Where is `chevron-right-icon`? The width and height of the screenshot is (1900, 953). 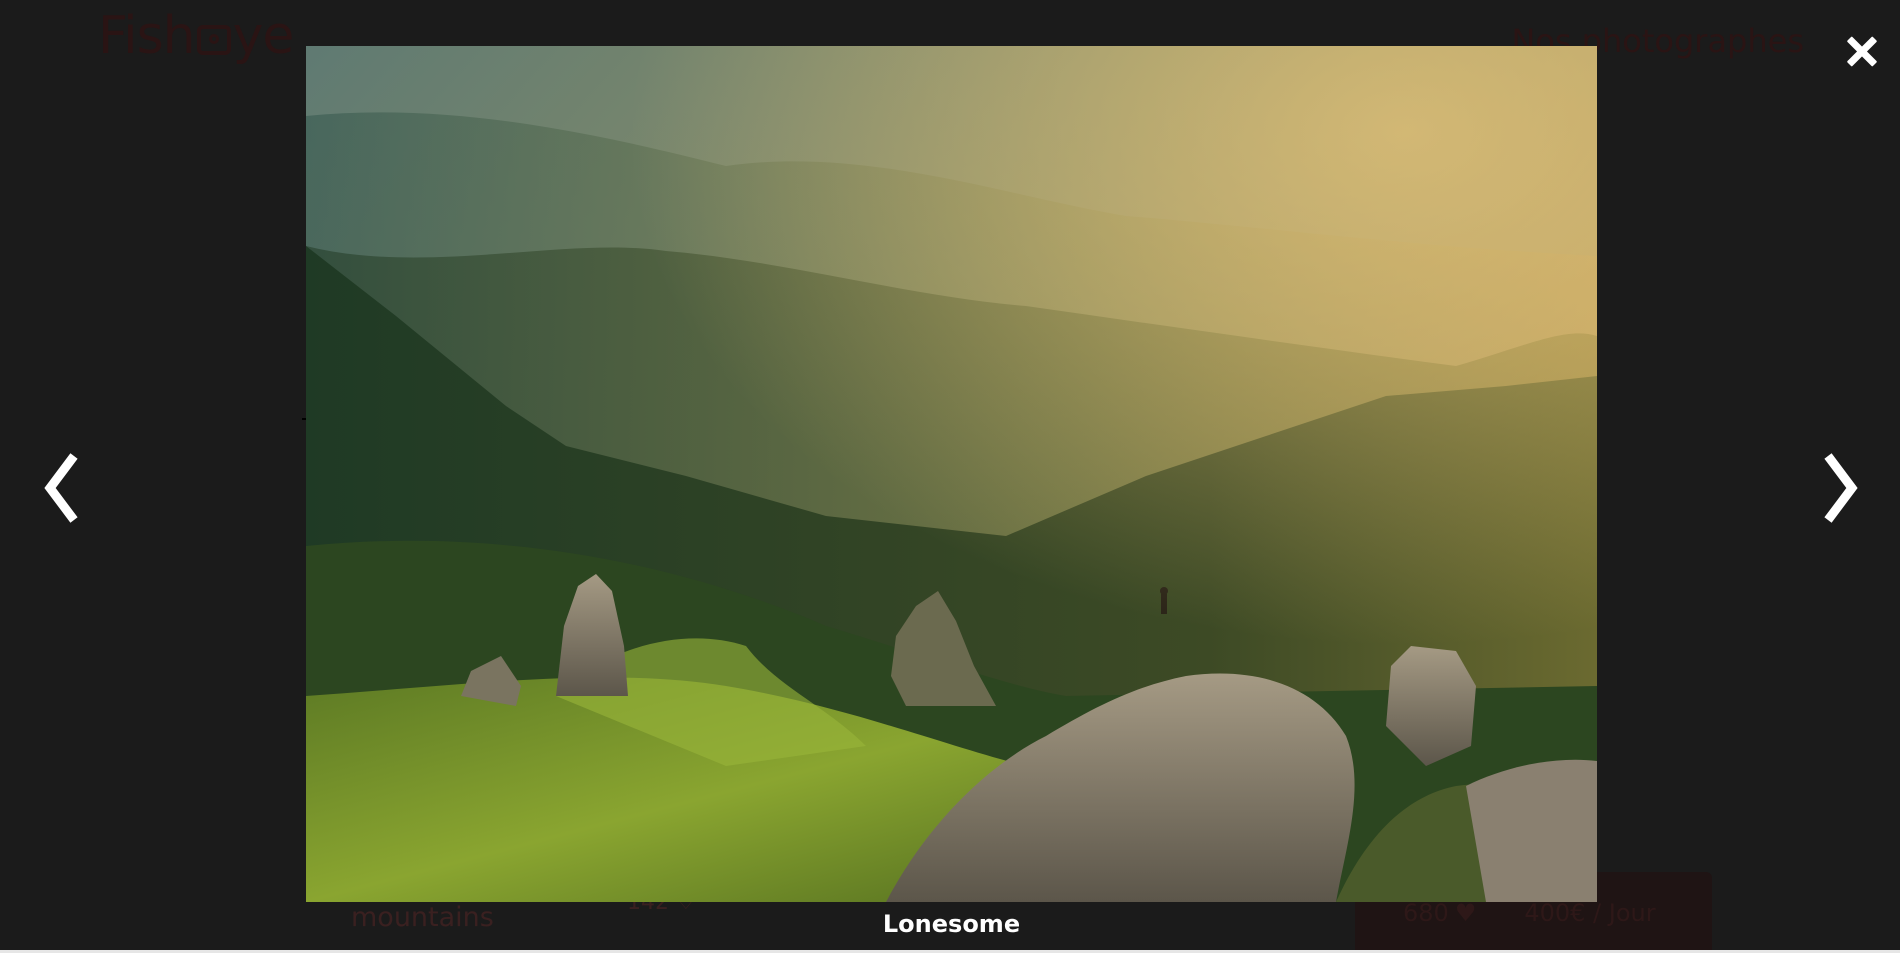 chevron-right-icon is located at coordinates (1841, 488).